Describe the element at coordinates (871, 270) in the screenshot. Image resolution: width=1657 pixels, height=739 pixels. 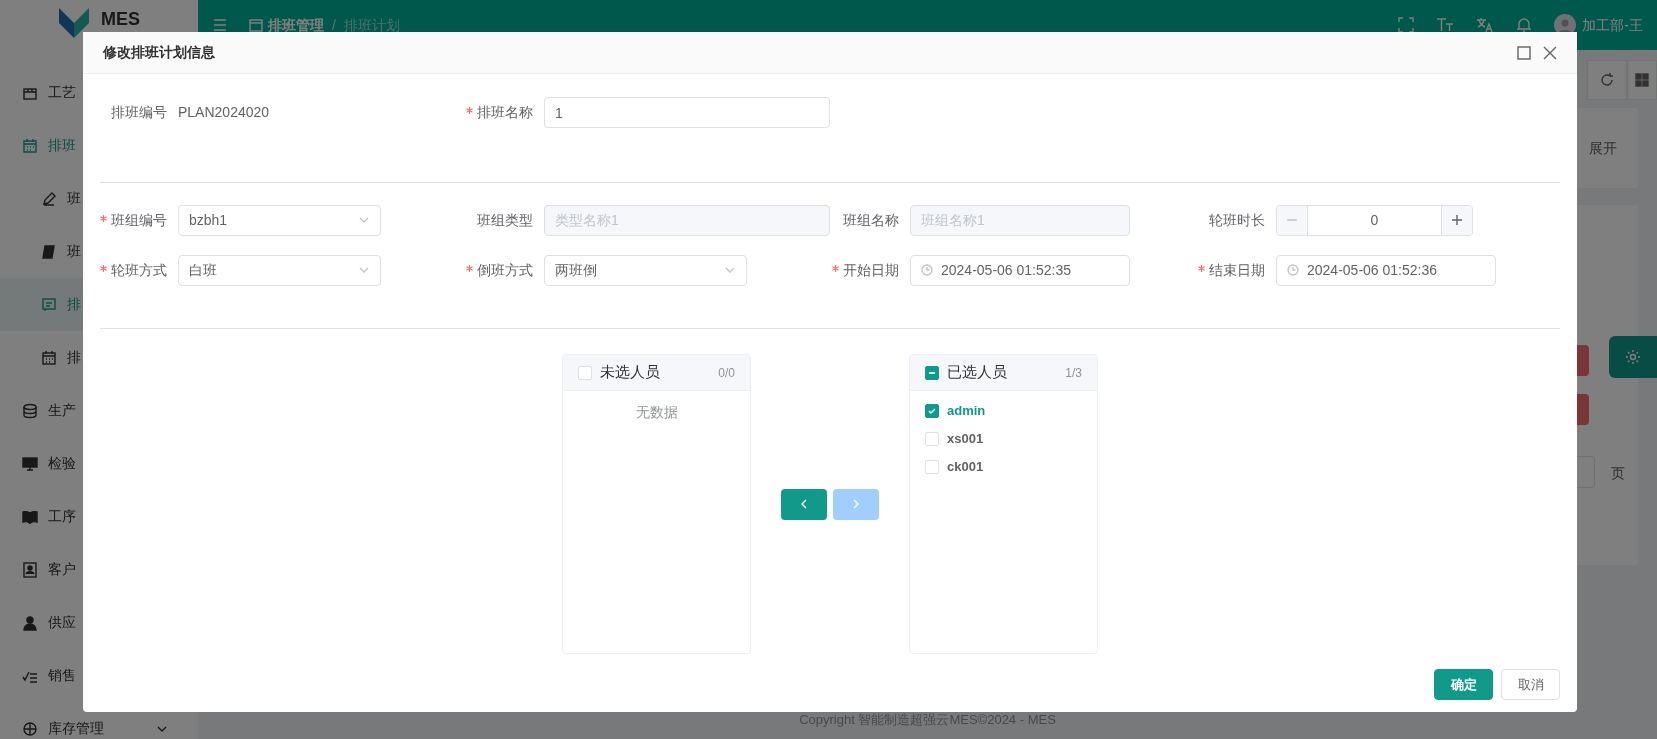
I see `field-label: 开始日期` at that location.